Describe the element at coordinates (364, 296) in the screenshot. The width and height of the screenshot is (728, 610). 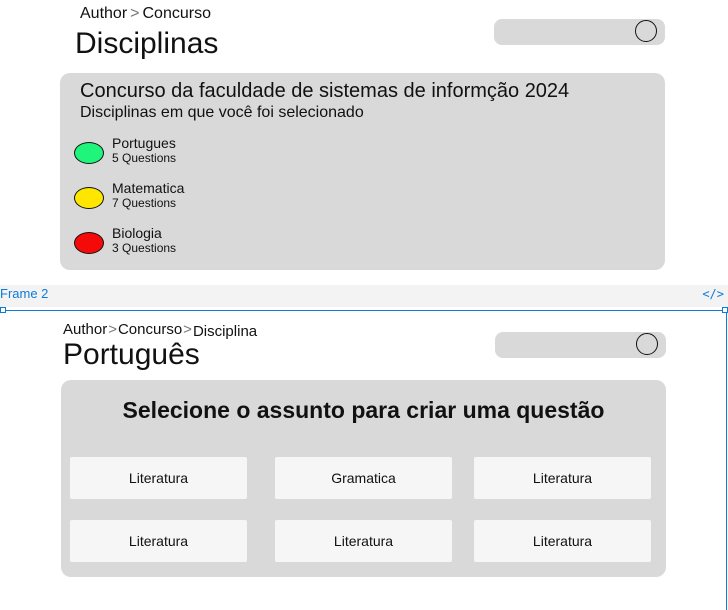
I see `frame-header-bar` at that location.